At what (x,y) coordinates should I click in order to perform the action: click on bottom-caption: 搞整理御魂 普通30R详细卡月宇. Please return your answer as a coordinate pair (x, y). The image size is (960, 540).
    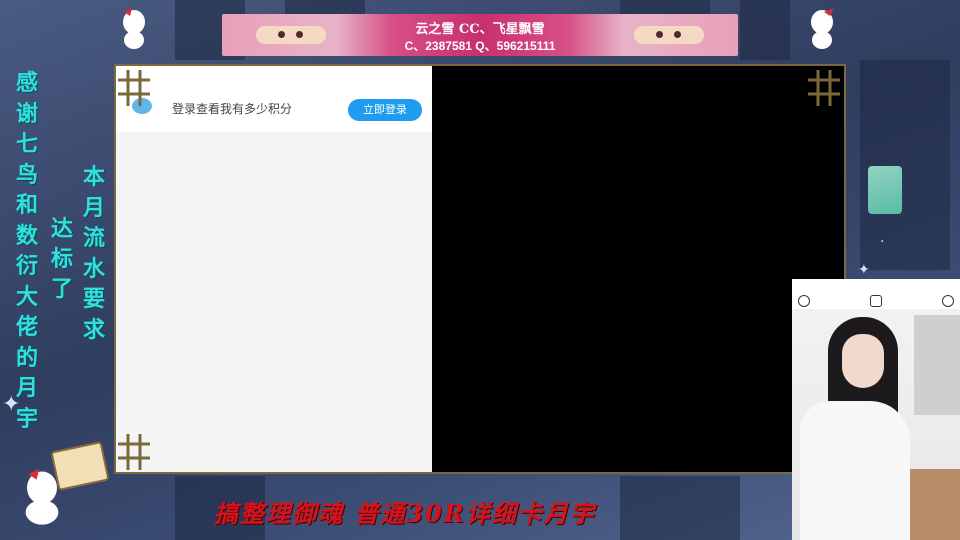
    Looking at the image, I should click on (405, 513).